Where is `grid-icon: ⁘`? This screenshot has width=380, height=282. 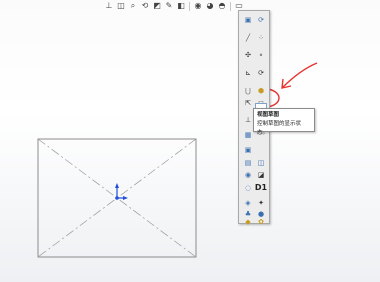
grid-icon: ⁘ is located at coordinates (261, 38).